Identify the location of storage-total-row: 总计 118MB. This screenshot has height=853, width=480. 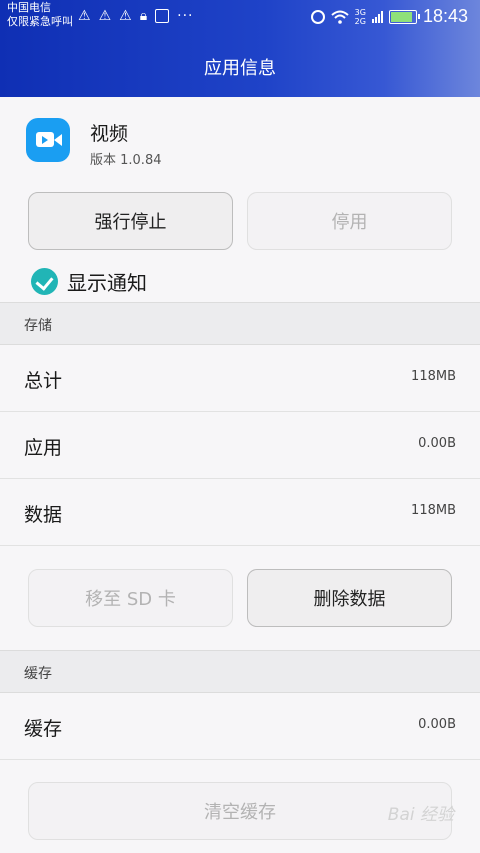
(240, 378).